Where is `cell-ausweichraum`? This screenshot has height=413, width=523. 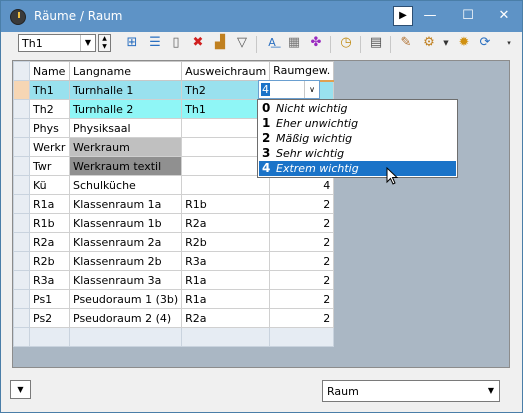 cell-ausweichraum is located at coordinates (226, 185).